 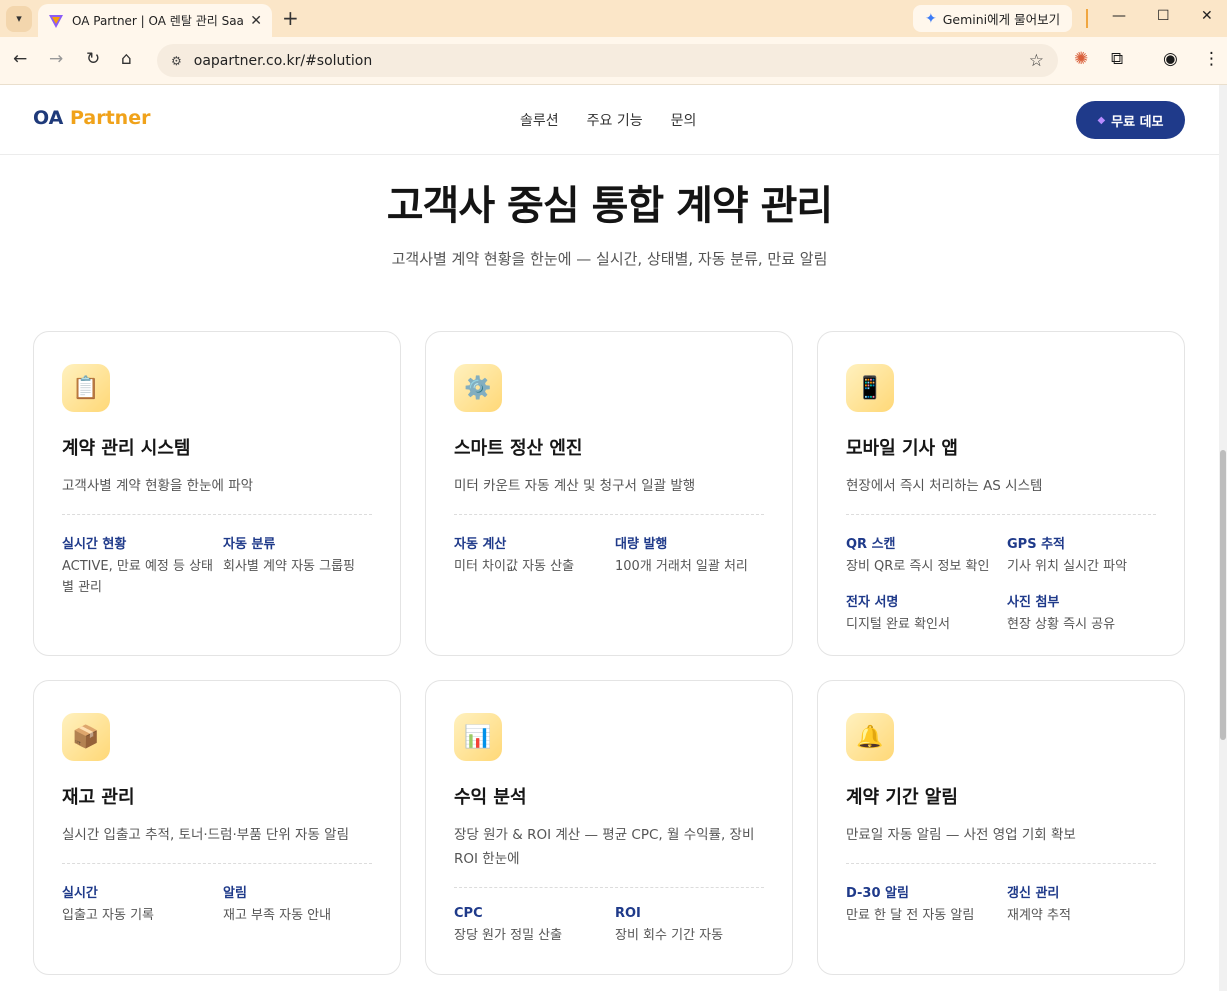 What do you see at coordinates (19, 18) in the screenshot?
I see `tab-search-button: ▾` at bounding box center [19, 18].